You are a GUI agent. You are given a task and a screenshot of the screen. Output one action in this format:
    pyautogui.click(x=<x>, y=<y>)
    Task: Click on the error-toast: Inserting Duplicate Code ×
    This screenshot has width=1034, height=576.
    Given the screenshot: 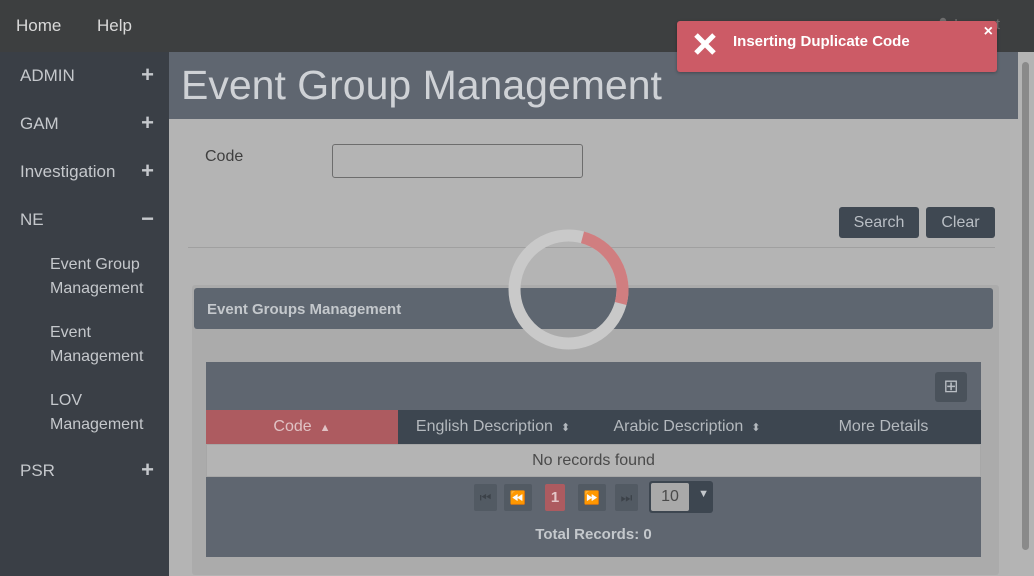 What is the action you would take?
    pyautogui.click(x=837, y=46)
    